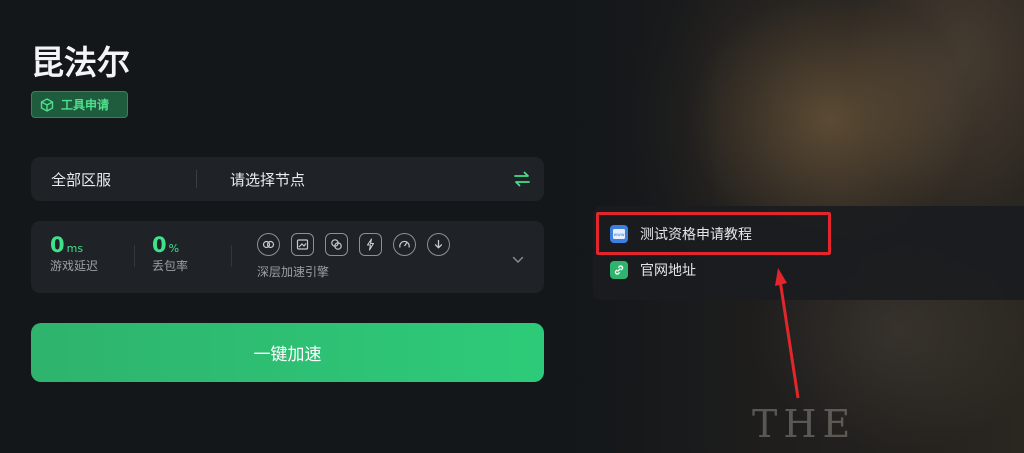 The image size is (1024, 453). Describe the element at coordinates (522, 179) in the screenshot. I see `swap-icon` at that location.